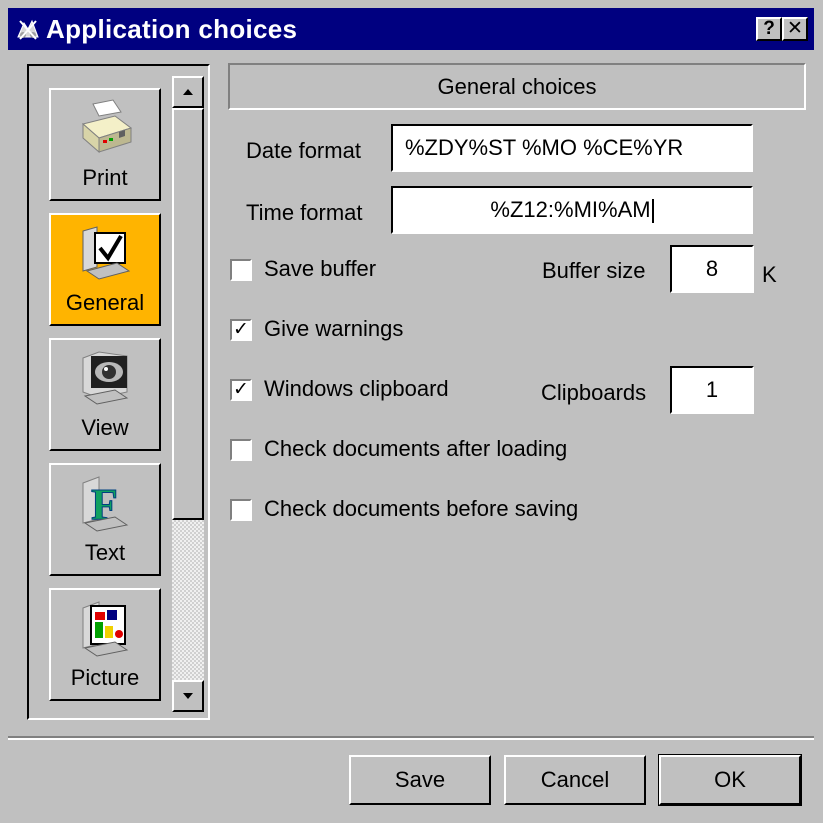 Image resolution: width=823 pixels, height=823 pixels. What do you see at coordinates (105, 427) in the screenshot?
I see `tool-label: View` at bounding box center [105, 427].